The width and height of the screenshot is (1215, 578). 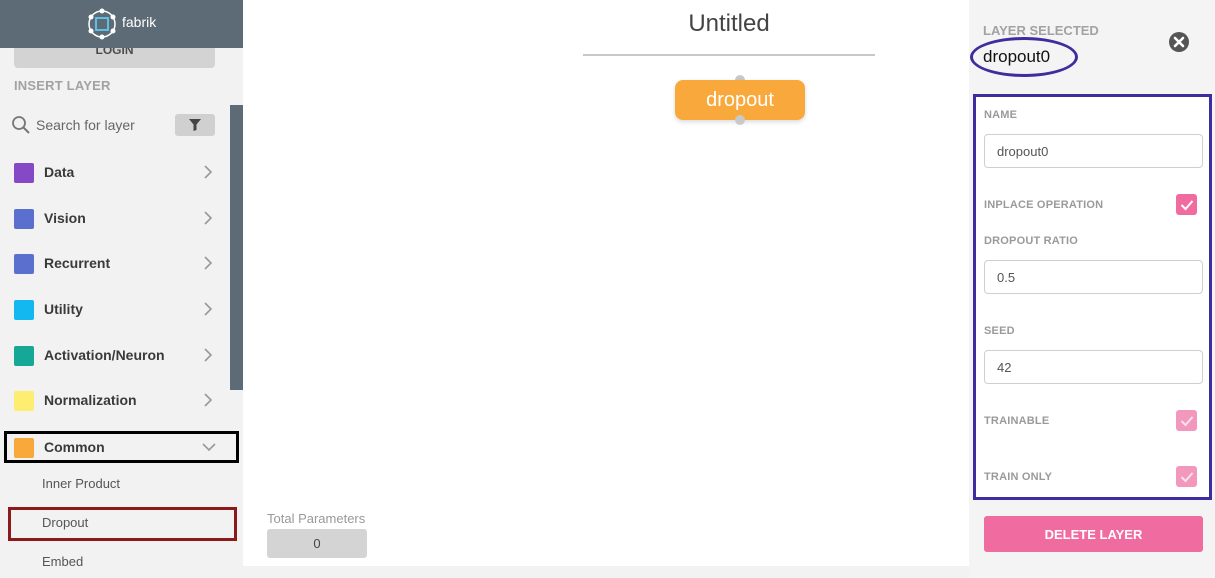 What do you see at coordinates (1018, 477) in the screenshot?
I see `train-only-label: TRAIN ONLY` at bounding box center [1018, 477].